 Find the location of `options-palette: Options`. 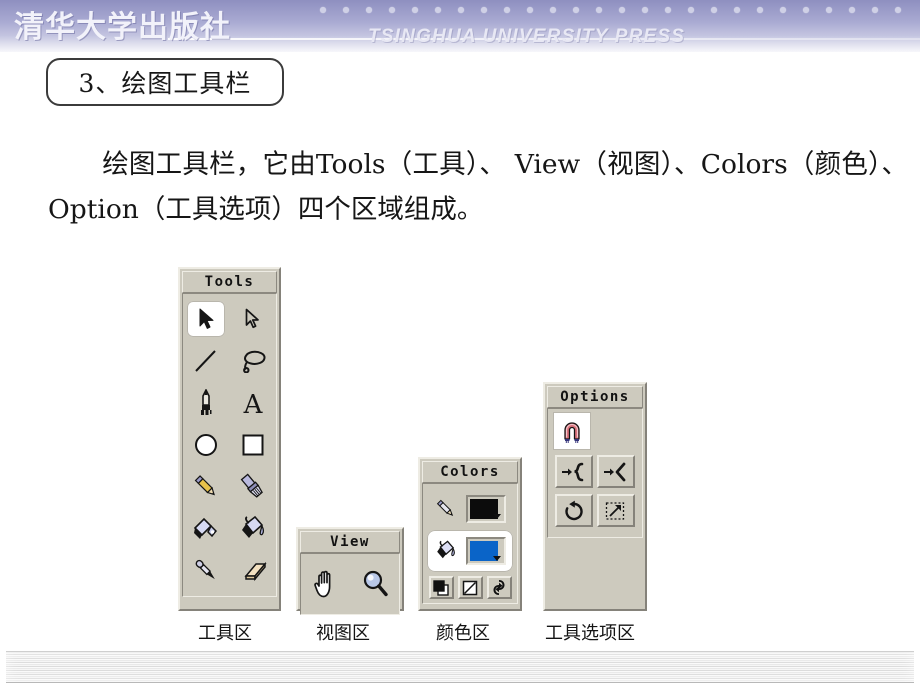

options-palette: Options is located at coordinates (595, 496).